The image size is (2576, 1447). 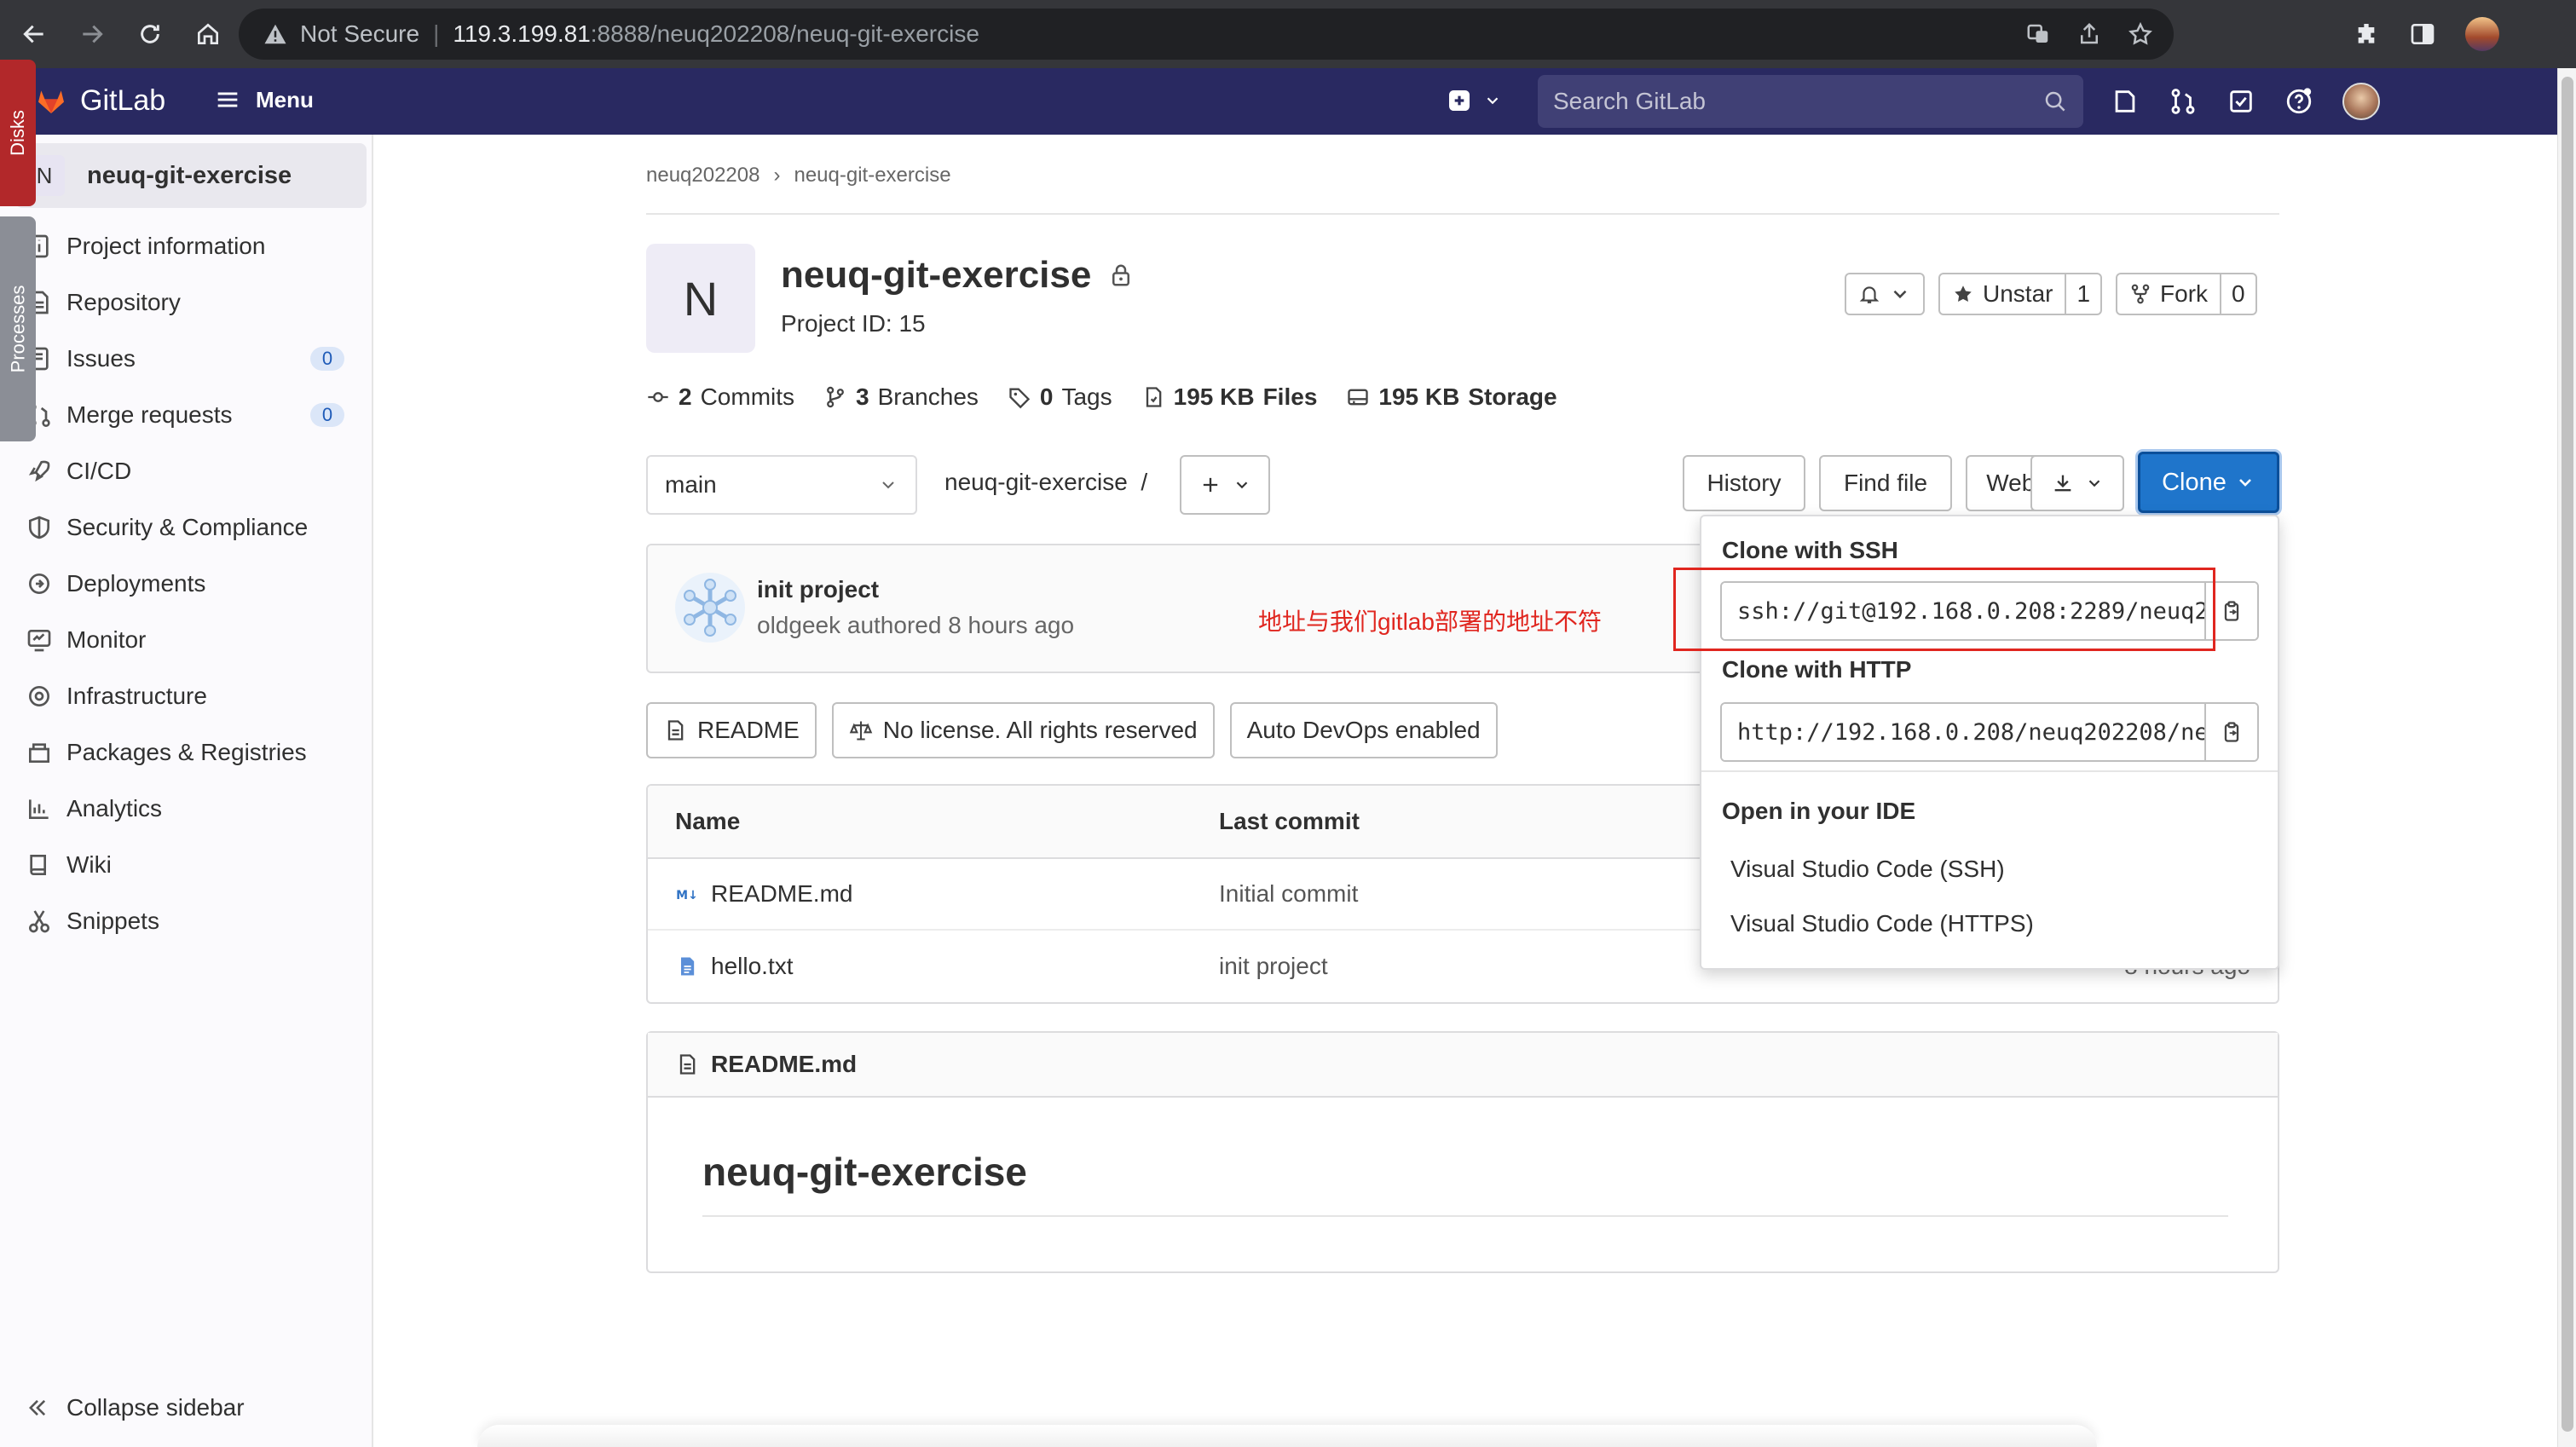 What do you see at coordinates (327, 359) in the screenshot?
I see `issues-count-badge: 0` at bounding box center [327, 359].